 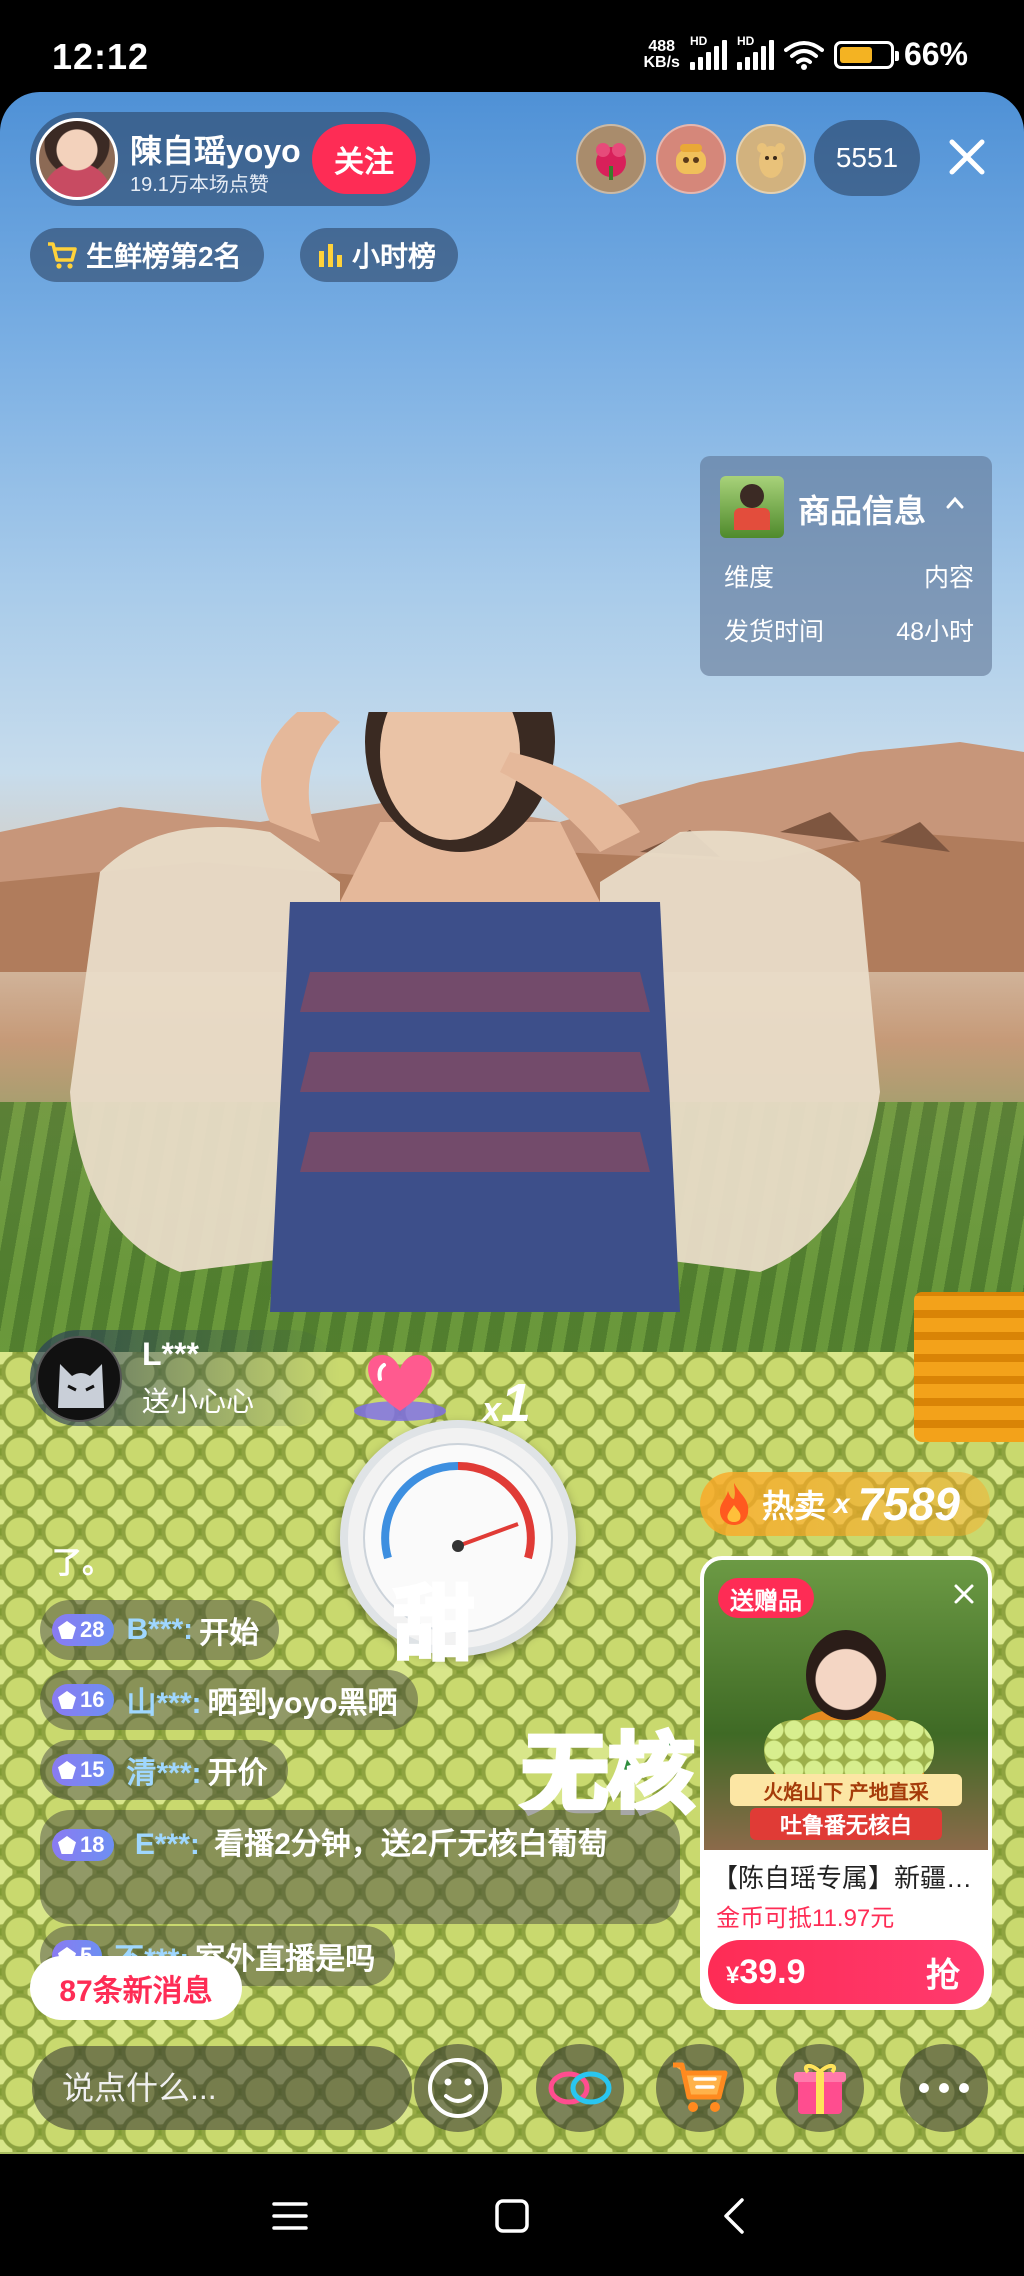 I want to click on comment-user: B***:, so click(x=160, y=1629).